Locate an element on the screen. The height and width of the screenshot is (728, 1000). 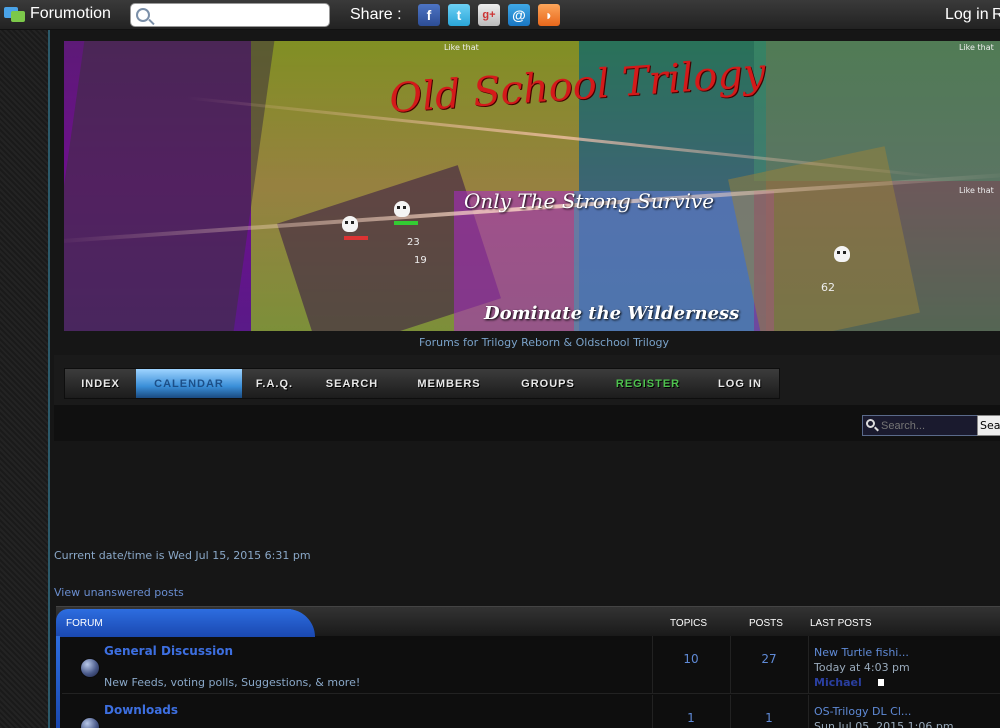
banner-title: Old School Trilogy is located at coordinates (577, 86).